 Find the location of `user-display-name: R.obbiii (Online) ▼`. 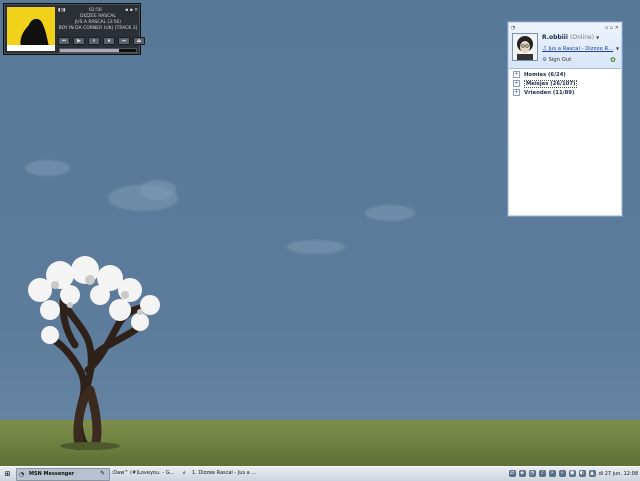

user-display-name: R.obbiii (Online) ▼ is located at coordinates (570, 37).